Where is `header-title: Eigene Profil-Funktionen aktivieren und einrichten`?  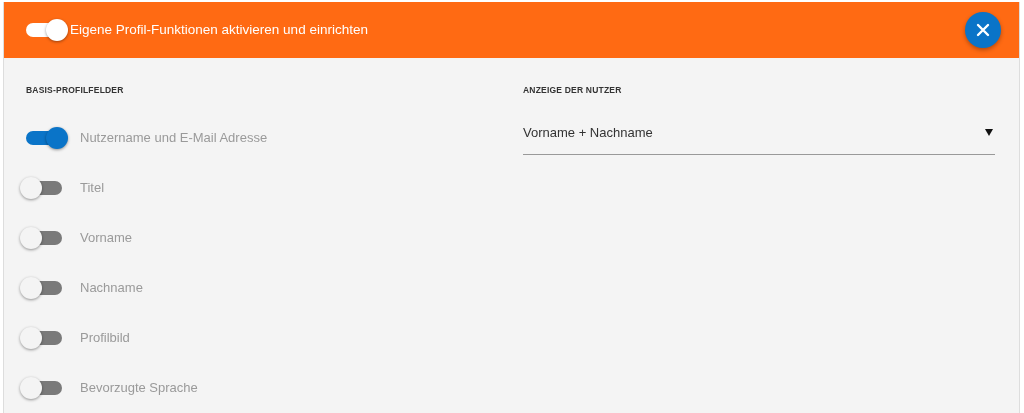
header-title: Eigene Profil-Funktionen aktivieren und einrichten is located at coordinates (219, 30).